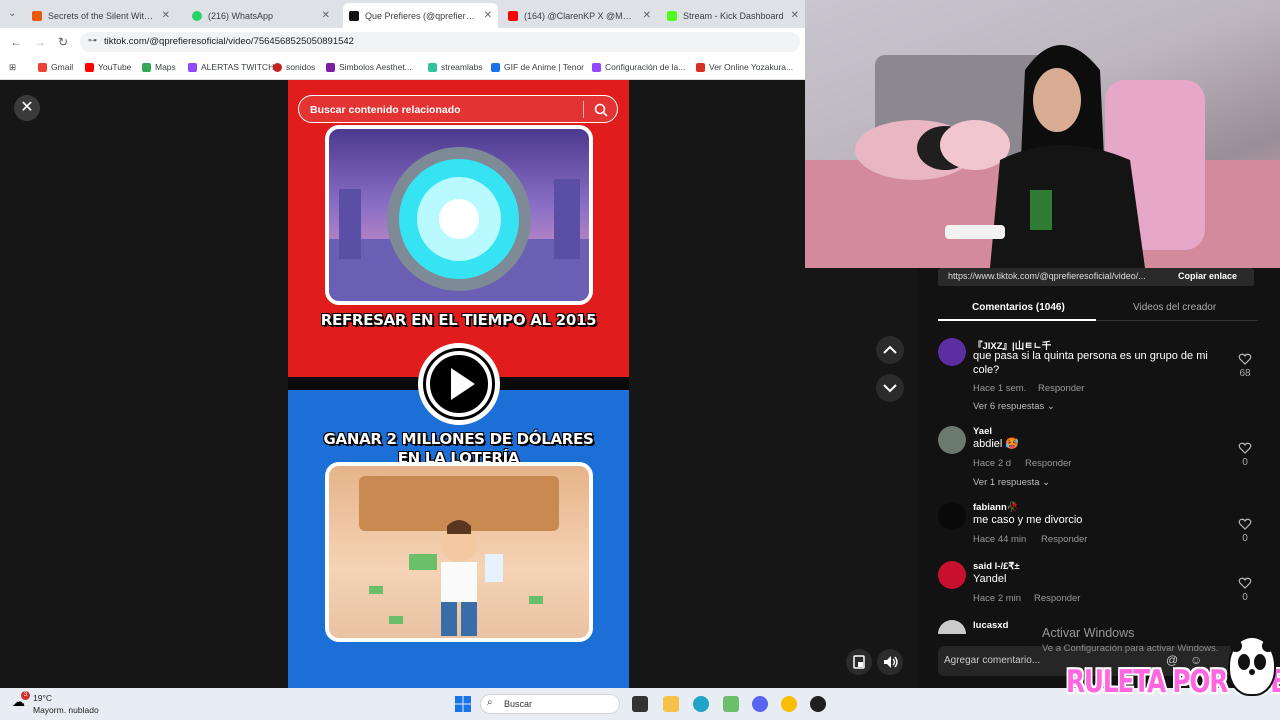 Image resolution: width=1280 pixels, height=720 pixels. Describe the element at coordinates (859, 662) in the screenshot. I see `floating-player-button` at that location.